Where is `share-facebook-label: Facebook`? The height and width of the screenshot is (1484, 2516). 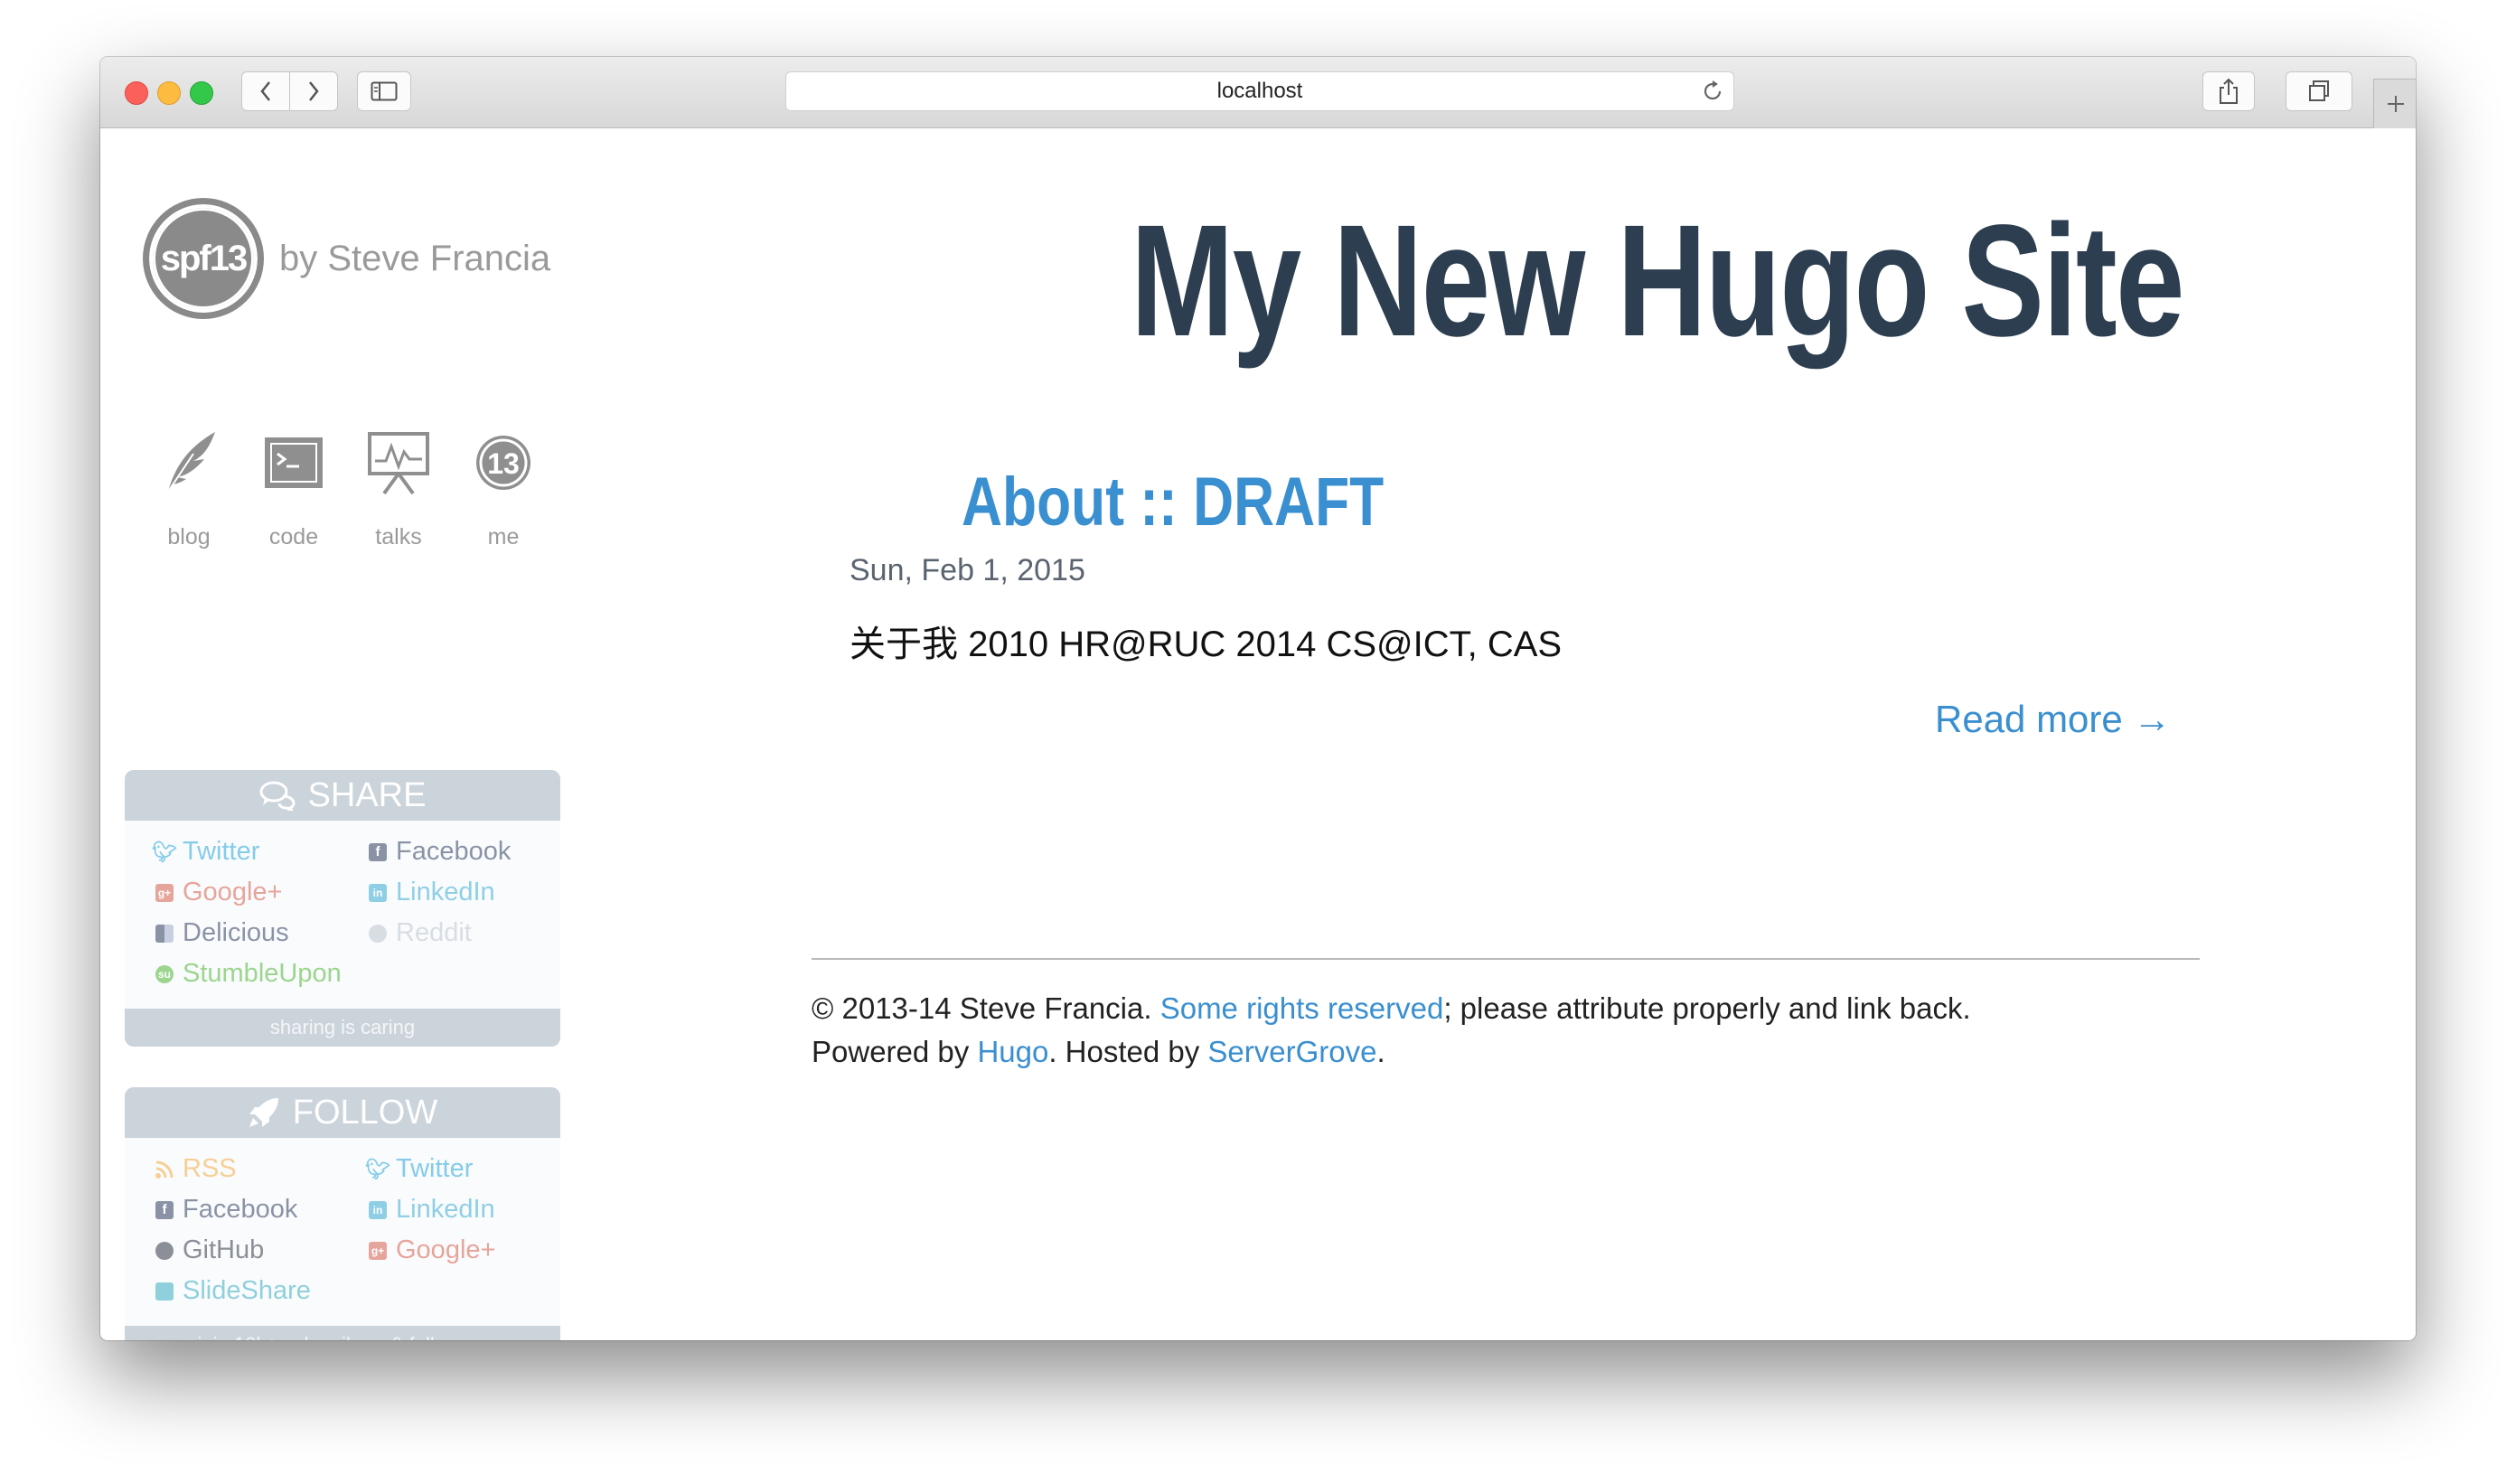 share-facebook-label: Facebook is located at coordinates (454, 852).